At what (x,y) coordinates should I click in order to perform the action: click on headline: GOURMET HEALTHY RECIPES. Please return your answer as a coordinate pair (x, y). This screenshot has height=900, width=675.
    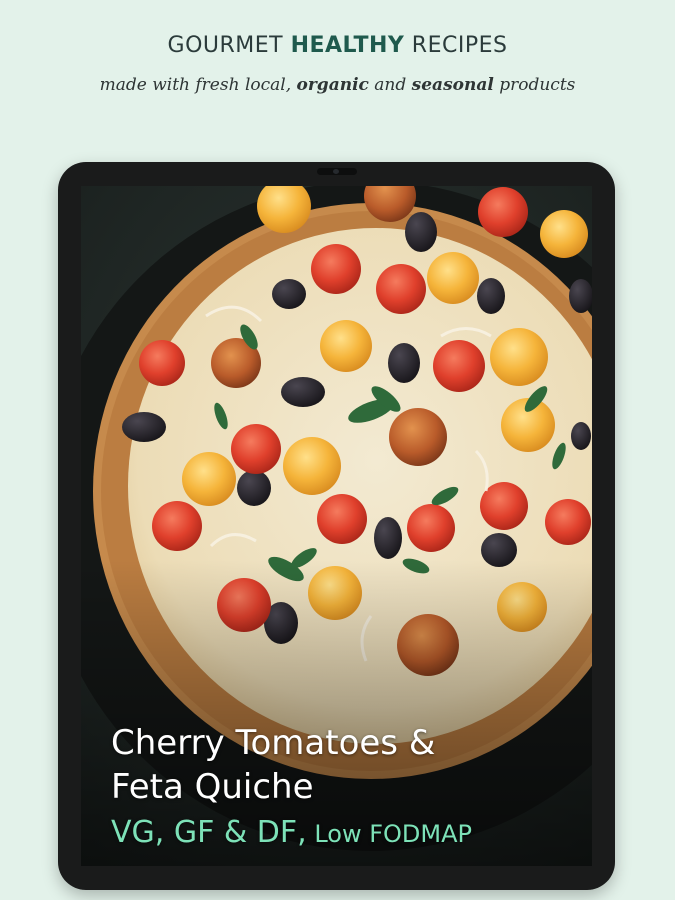
    Looking at the image, I should click on (337, 45).